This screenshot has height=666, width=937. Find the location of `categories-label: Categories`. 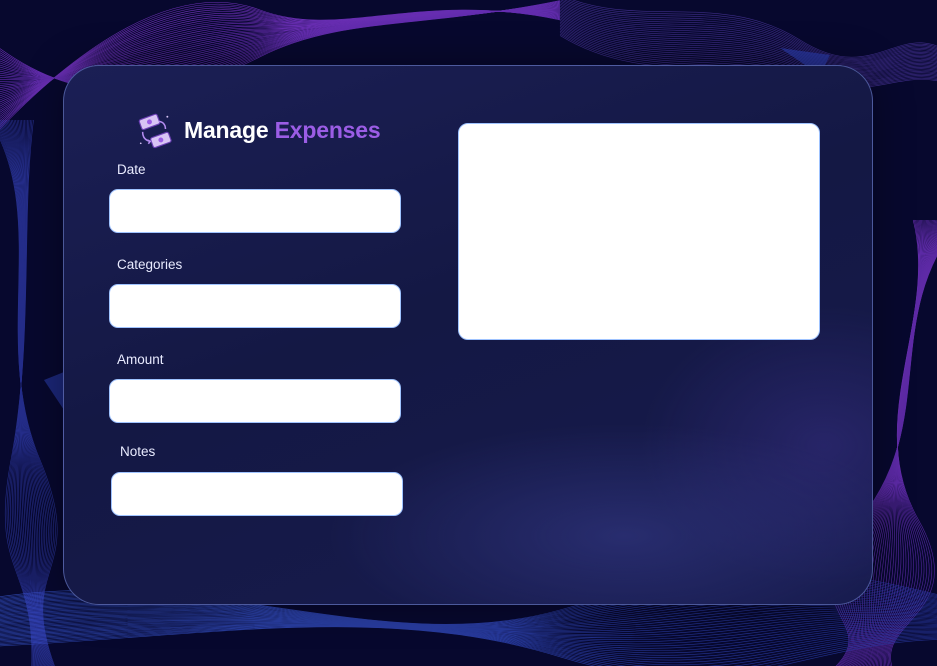

categories-label: Categories is located at coordinates (150, 264).